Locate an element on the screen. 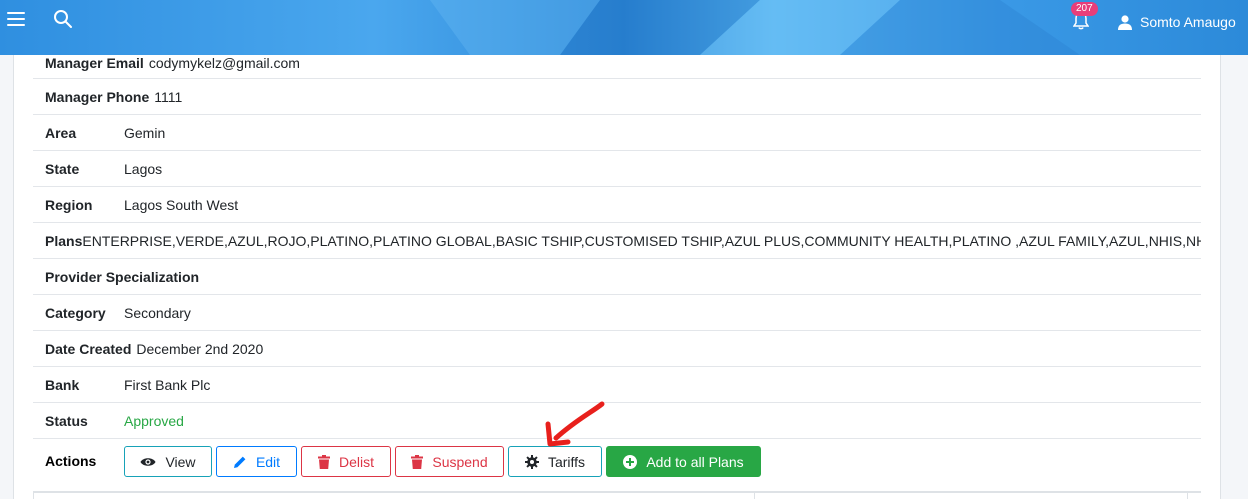 This screenshot has width=1248, height=499. tariffs-button: Tariffs is located at coordinates (555, 461).